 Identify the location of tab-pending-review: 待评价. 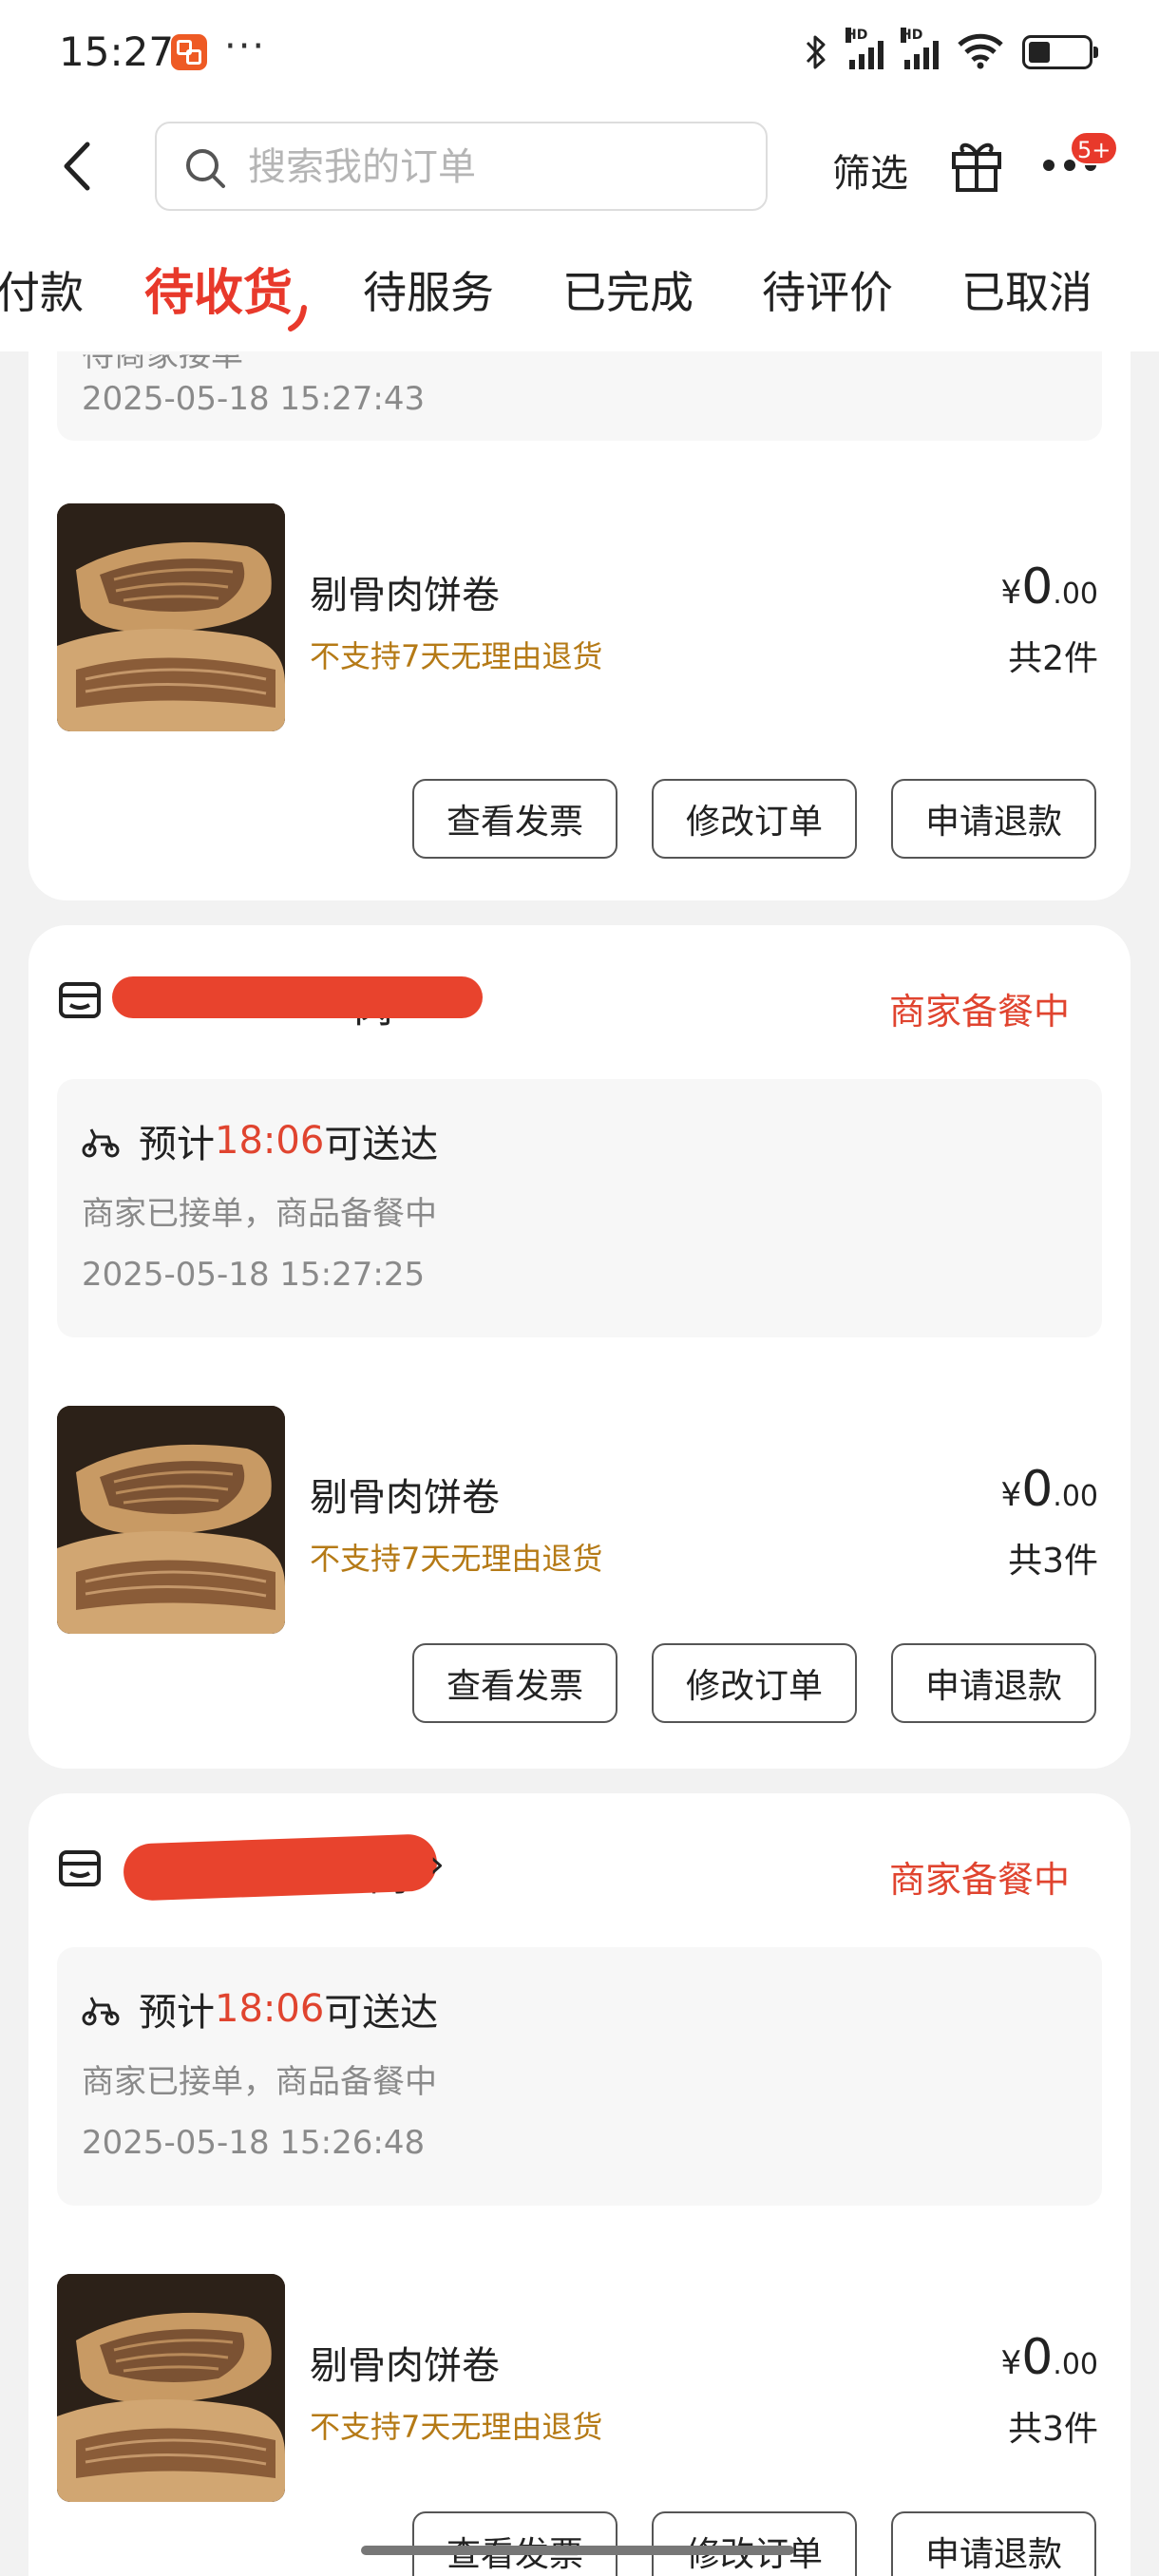
(827, 289).